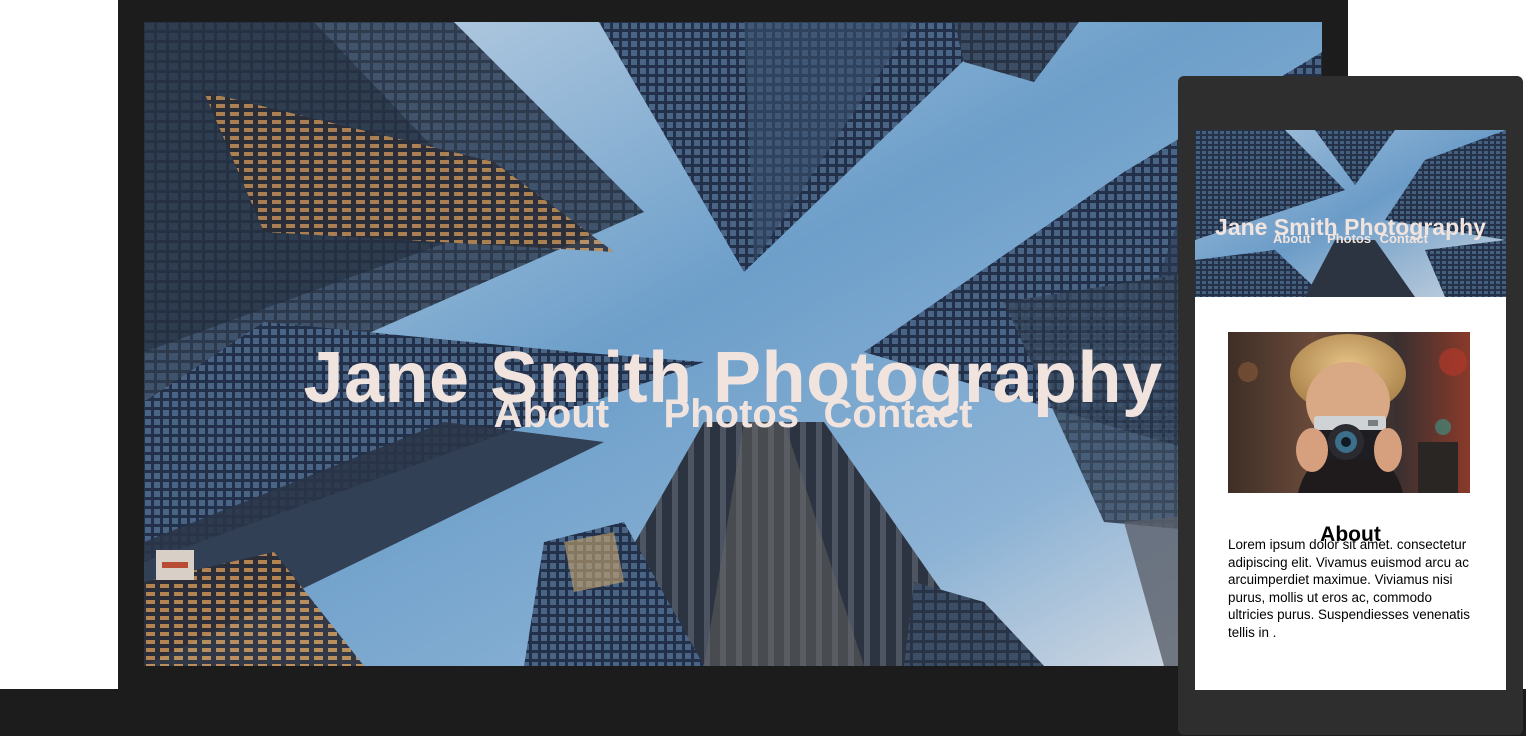 The width and height of the screenshot is (1526, 736). I want to click on mobile-nav: About Photos Contact, so click(1350, 239).